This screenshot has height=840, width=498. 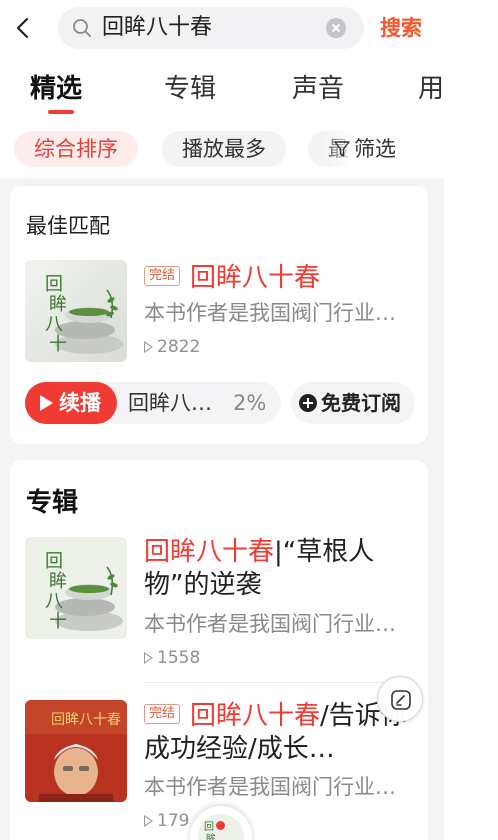 I want to click on filter-bar: 综合排序 播放最多 最 筛选, so click(x=222, y=150).